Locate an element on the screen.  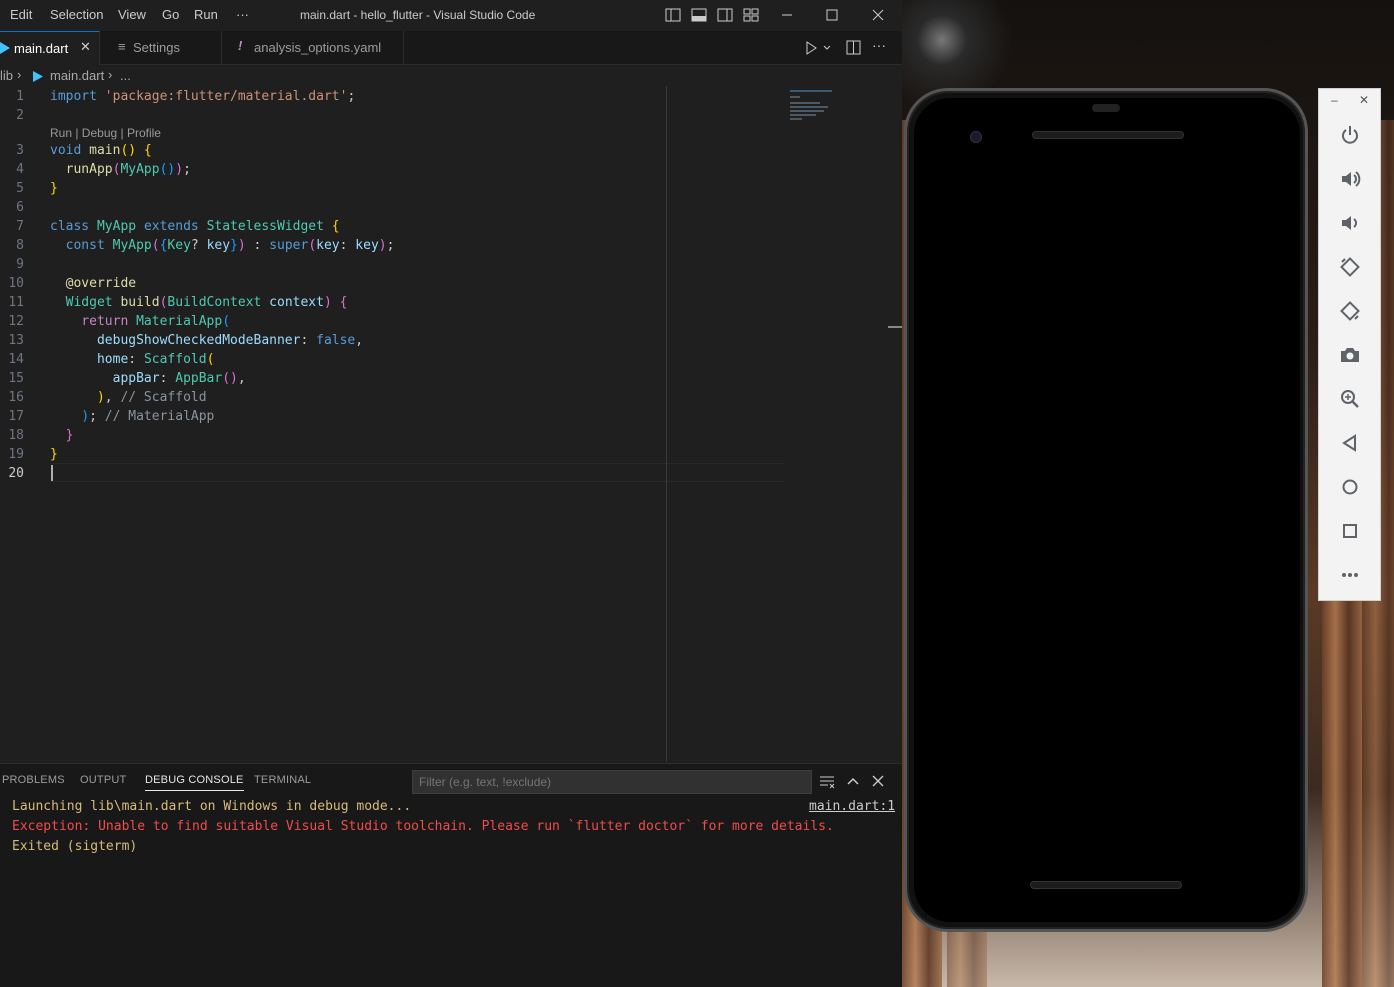
codelens-run-debug-profile: Run | Debug | Profile is located at coordinates (105, 133).